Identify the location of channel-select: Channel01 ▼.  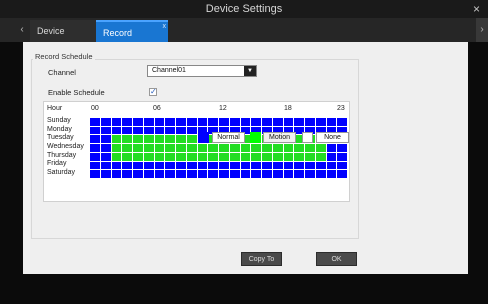
(202, 71).